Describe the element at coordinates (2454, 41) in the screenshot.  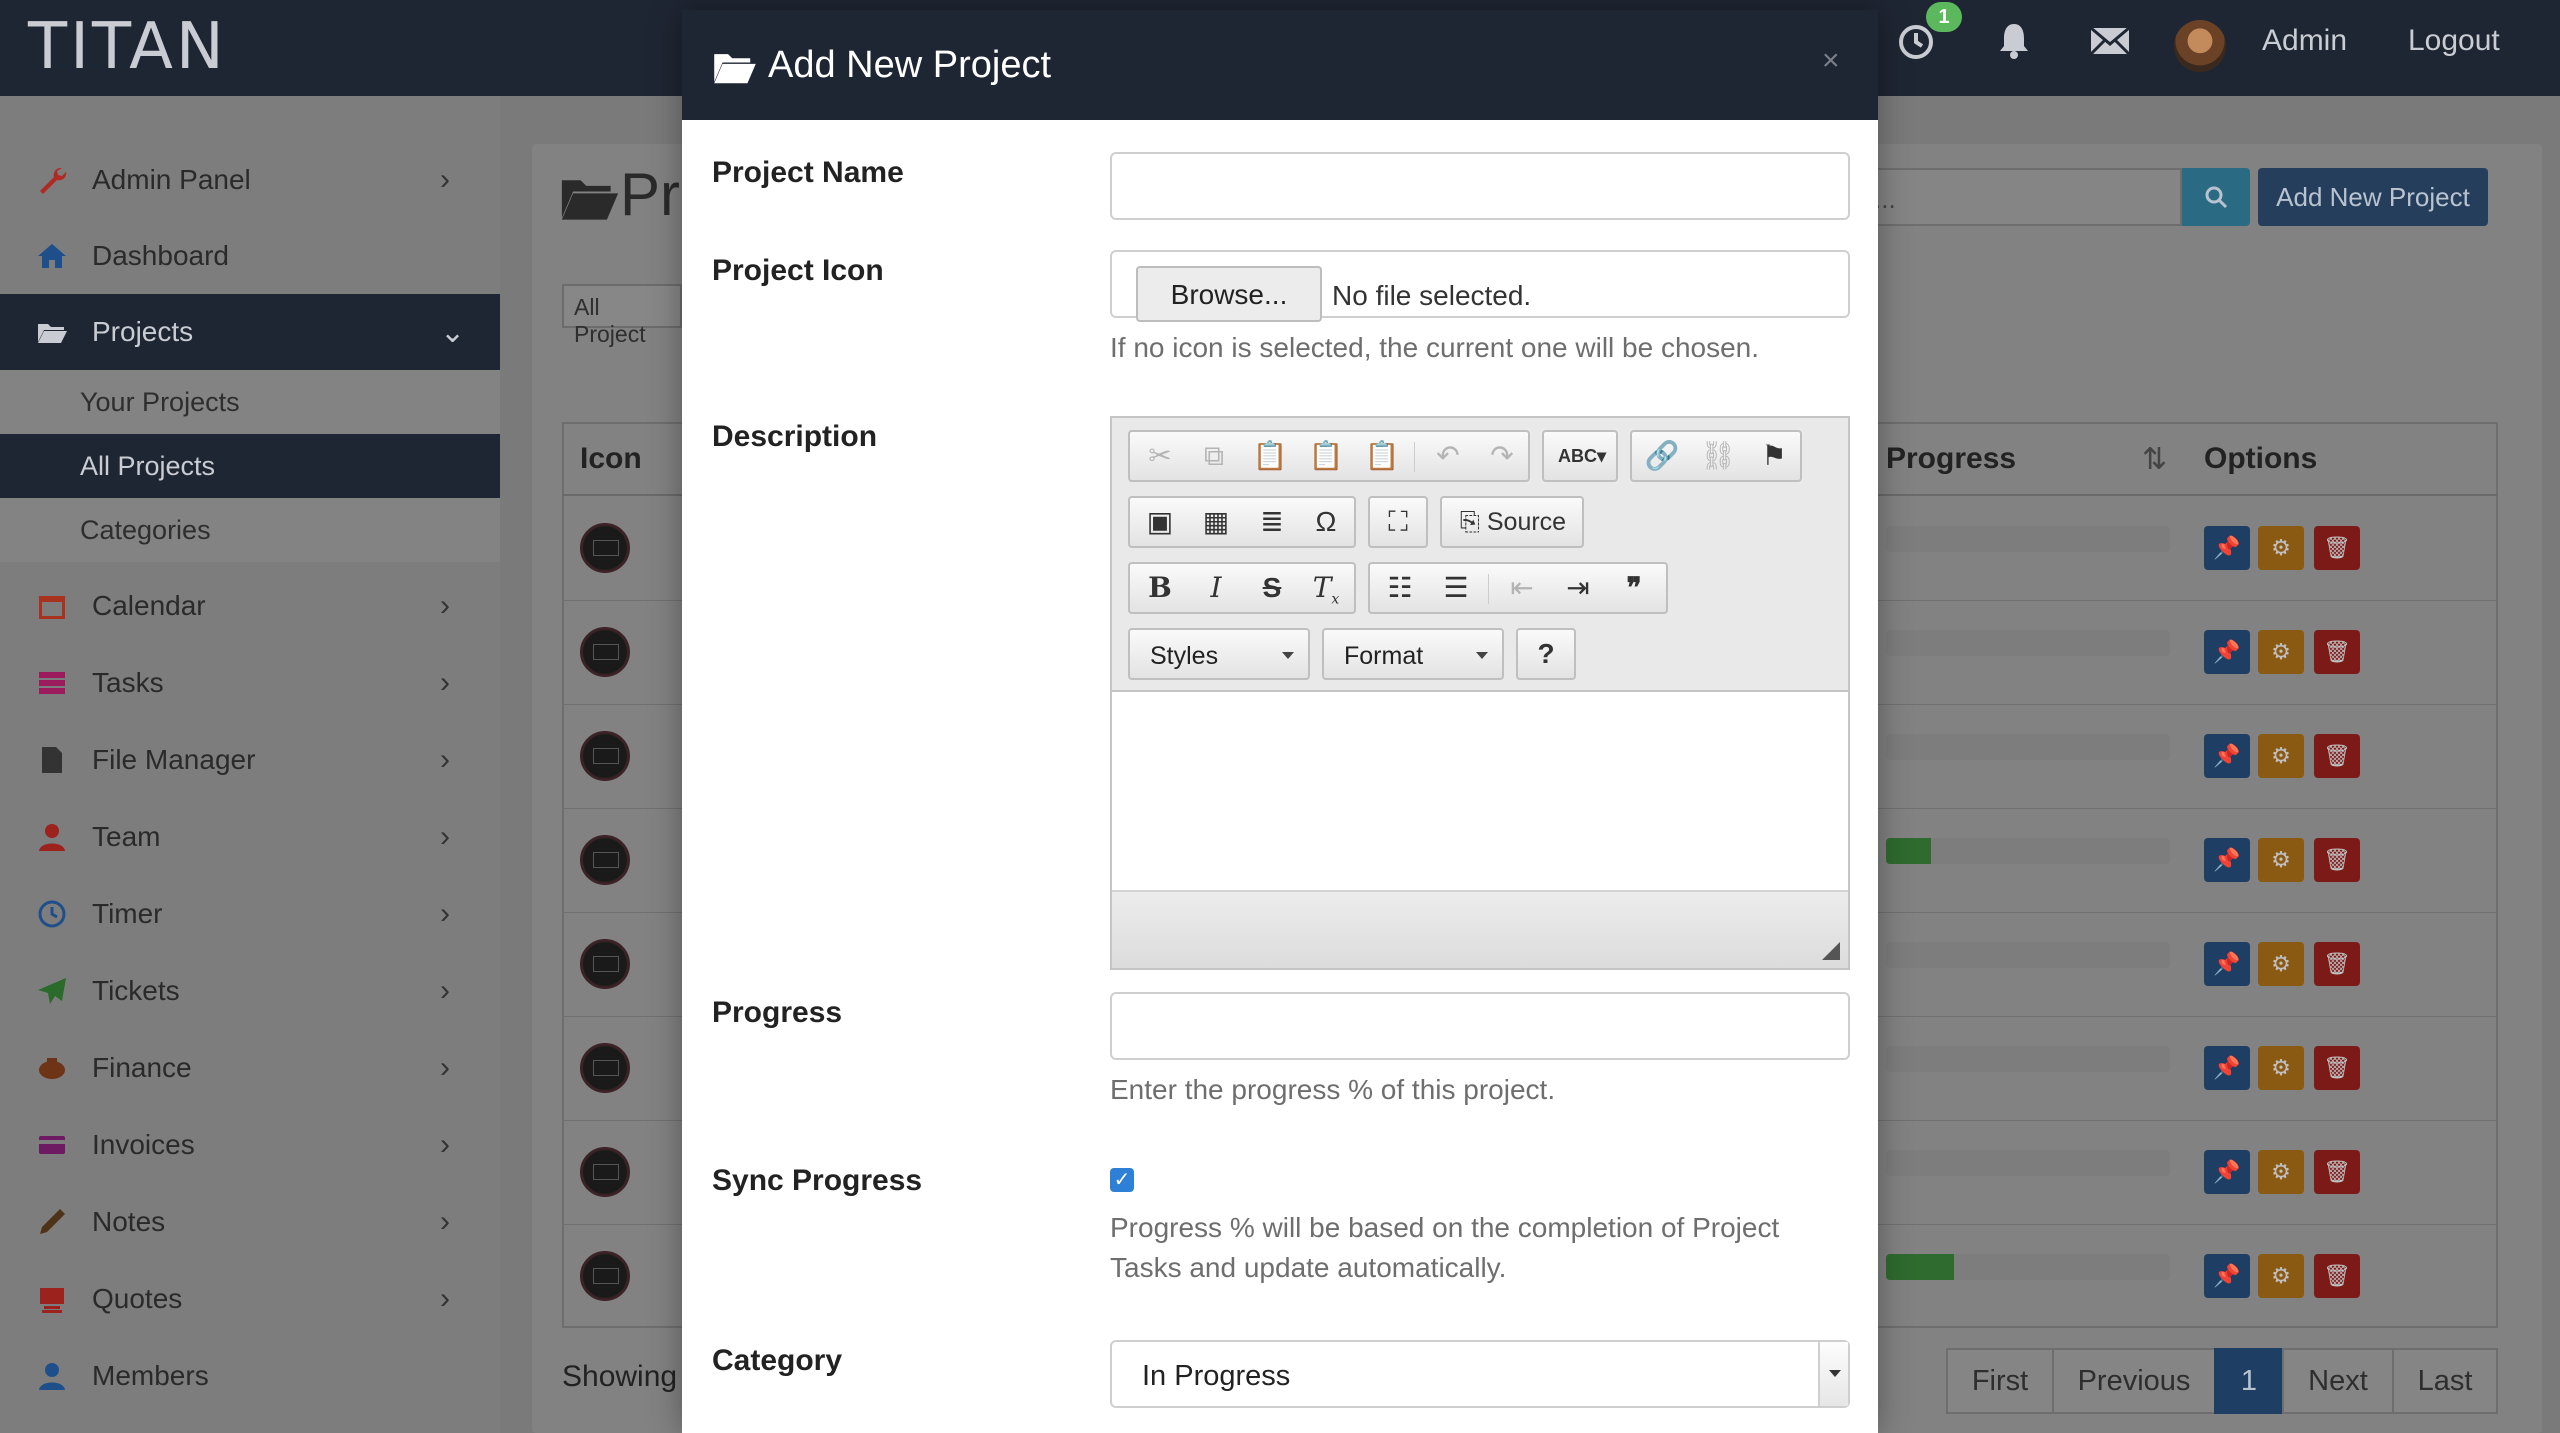
I see `logout-link: Logout` at that location.